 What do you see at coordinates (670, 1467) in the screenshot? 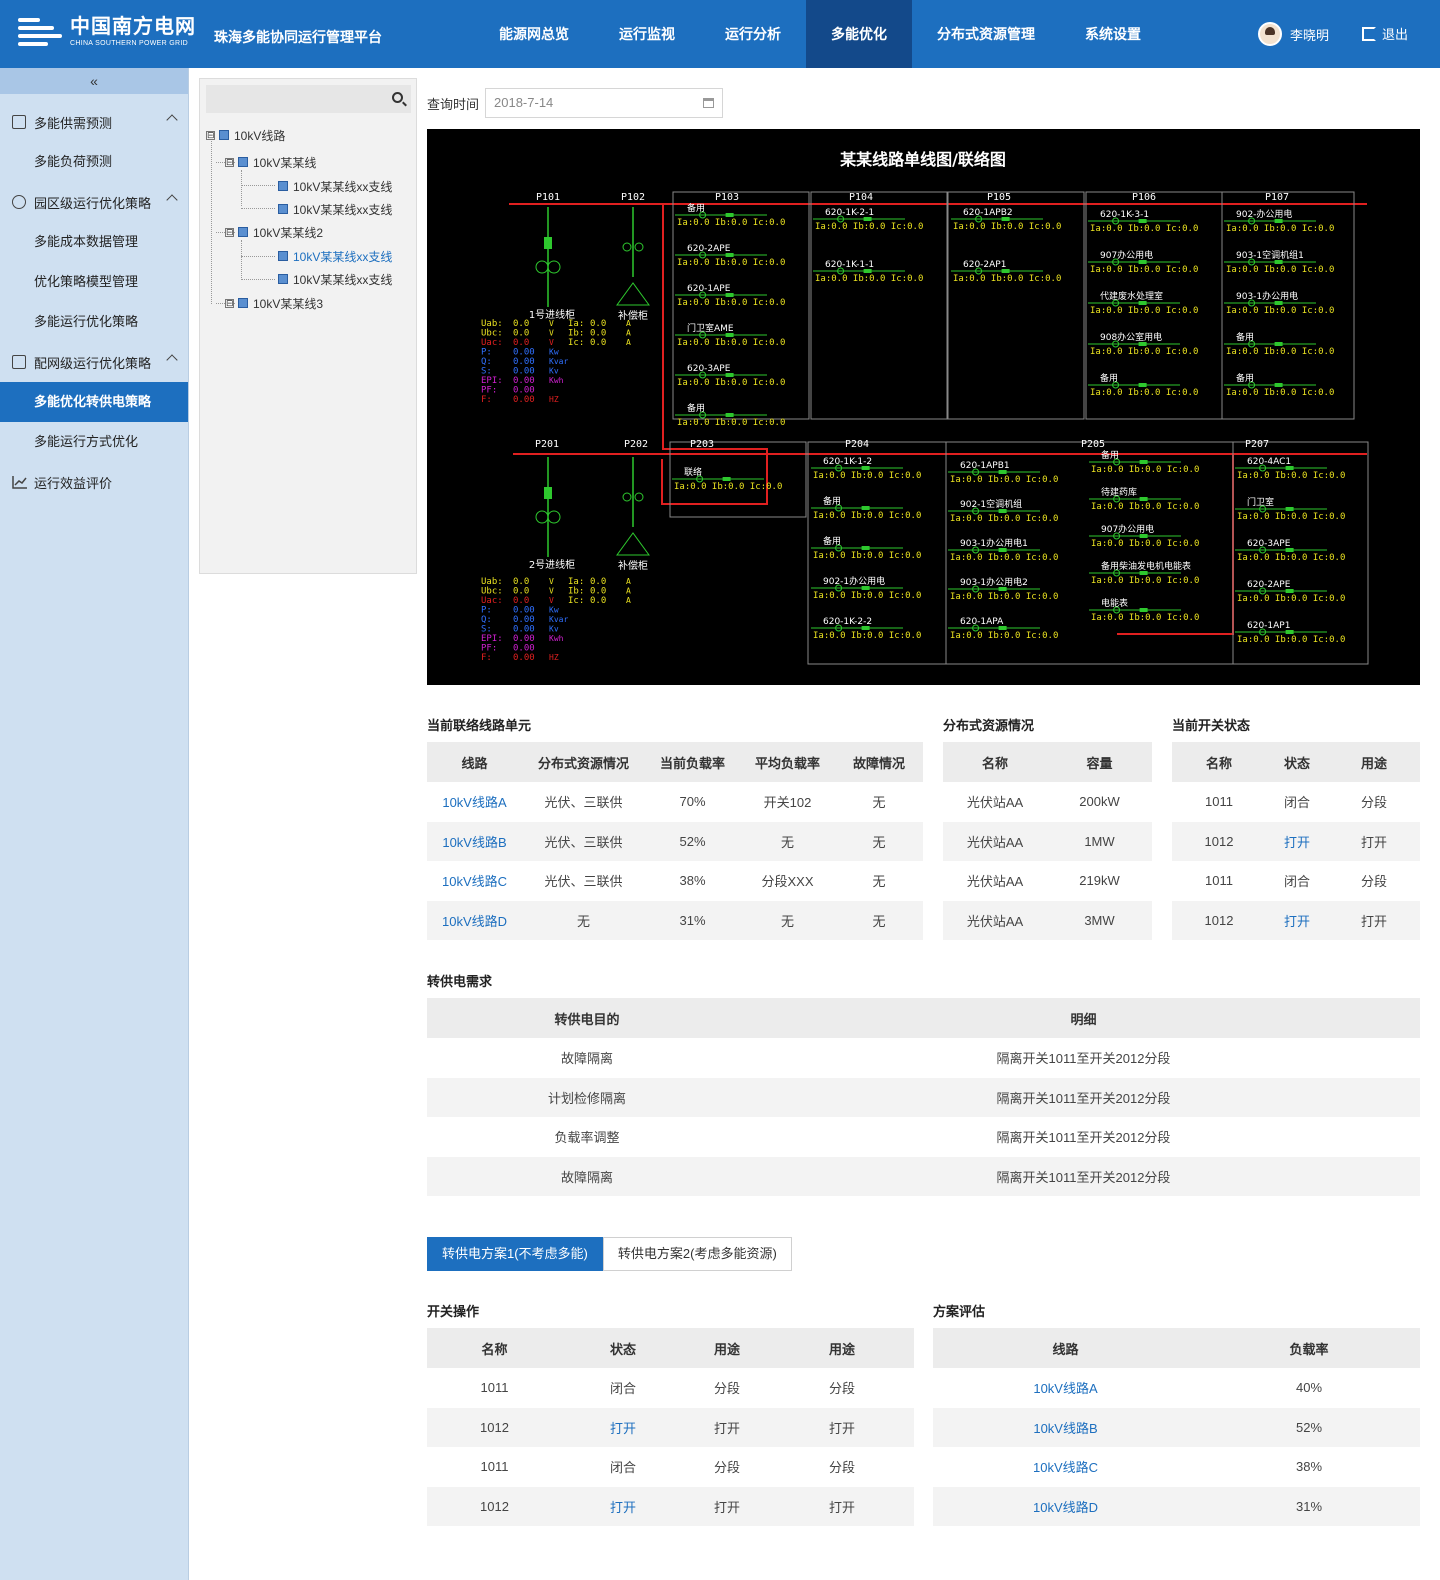
I see `table-row: 1011 闭合 分段 分段` at bounding box center [670, 1467].